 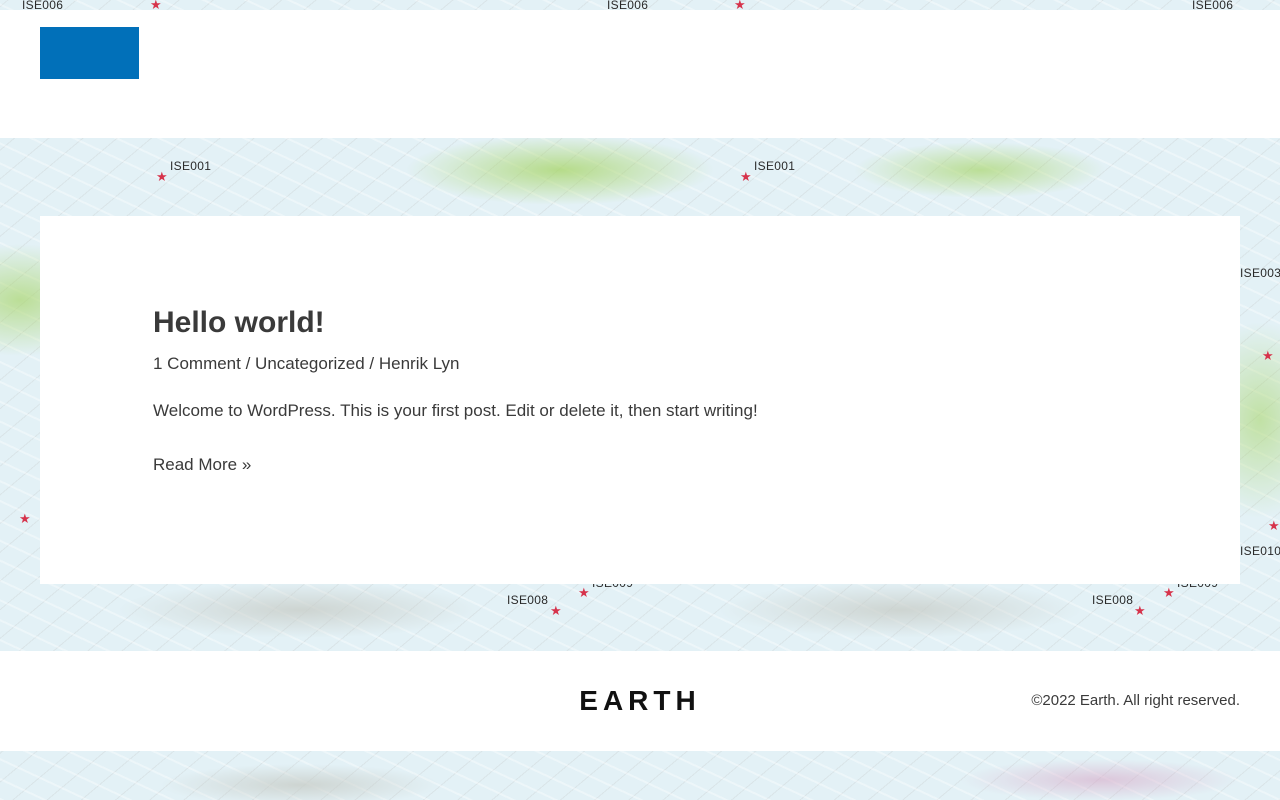 What do you see at coordinates (197, 363) in the screenshot?
I see `comments-link: 1 Comment` at bounding box center [197, 363].